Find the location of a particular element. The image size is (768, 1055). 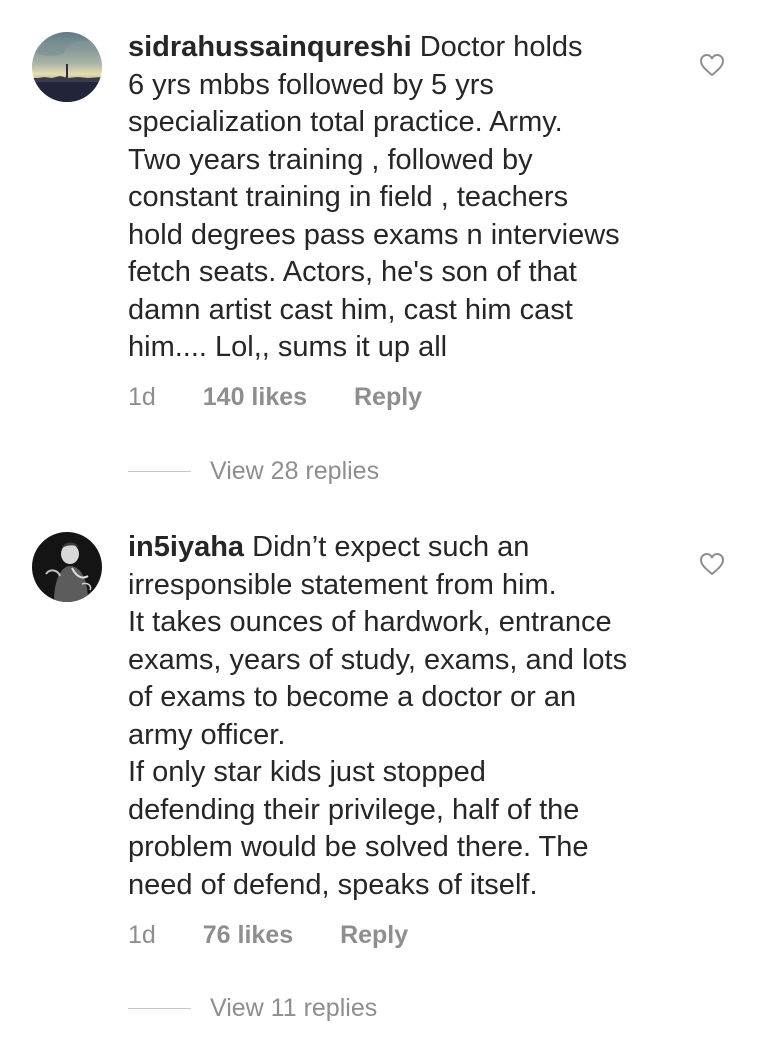

comment-line: It takes ounces of hardwork, entrance is located at coordinates (370, 622).